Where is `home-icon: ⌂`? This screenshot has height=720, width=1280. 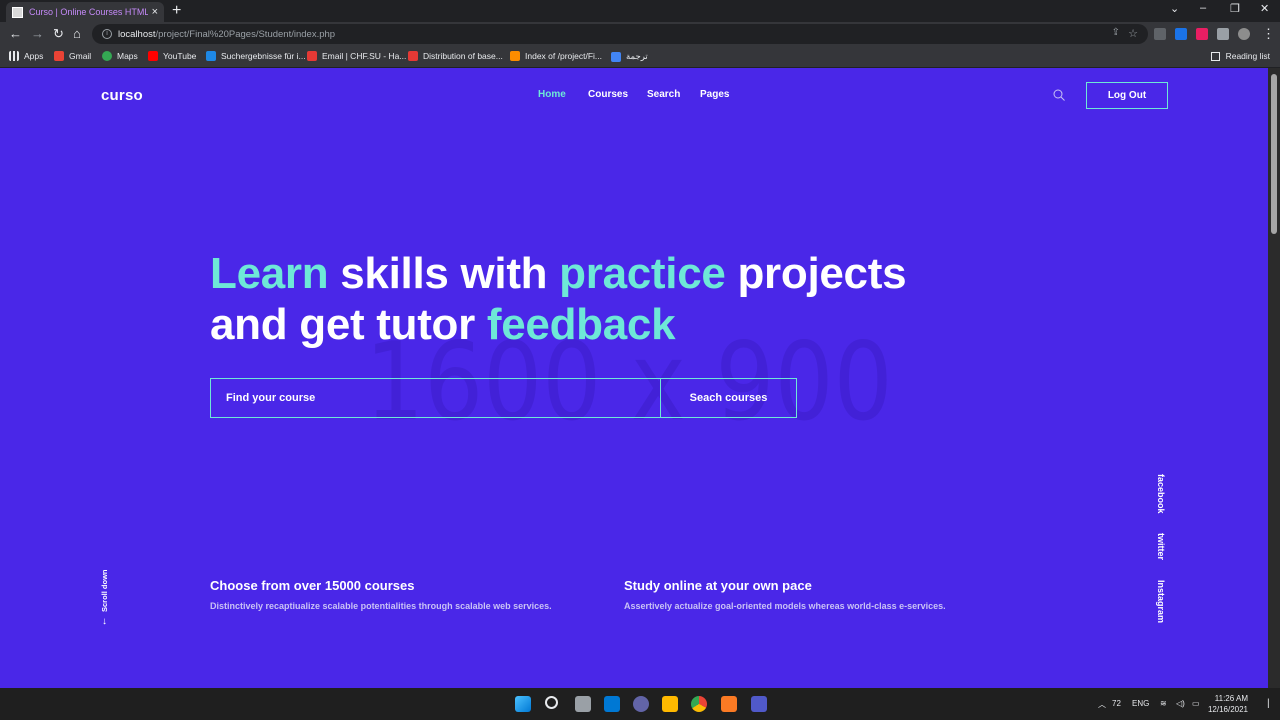
home-icon: ⌂ is located at coordinates (77, 34).